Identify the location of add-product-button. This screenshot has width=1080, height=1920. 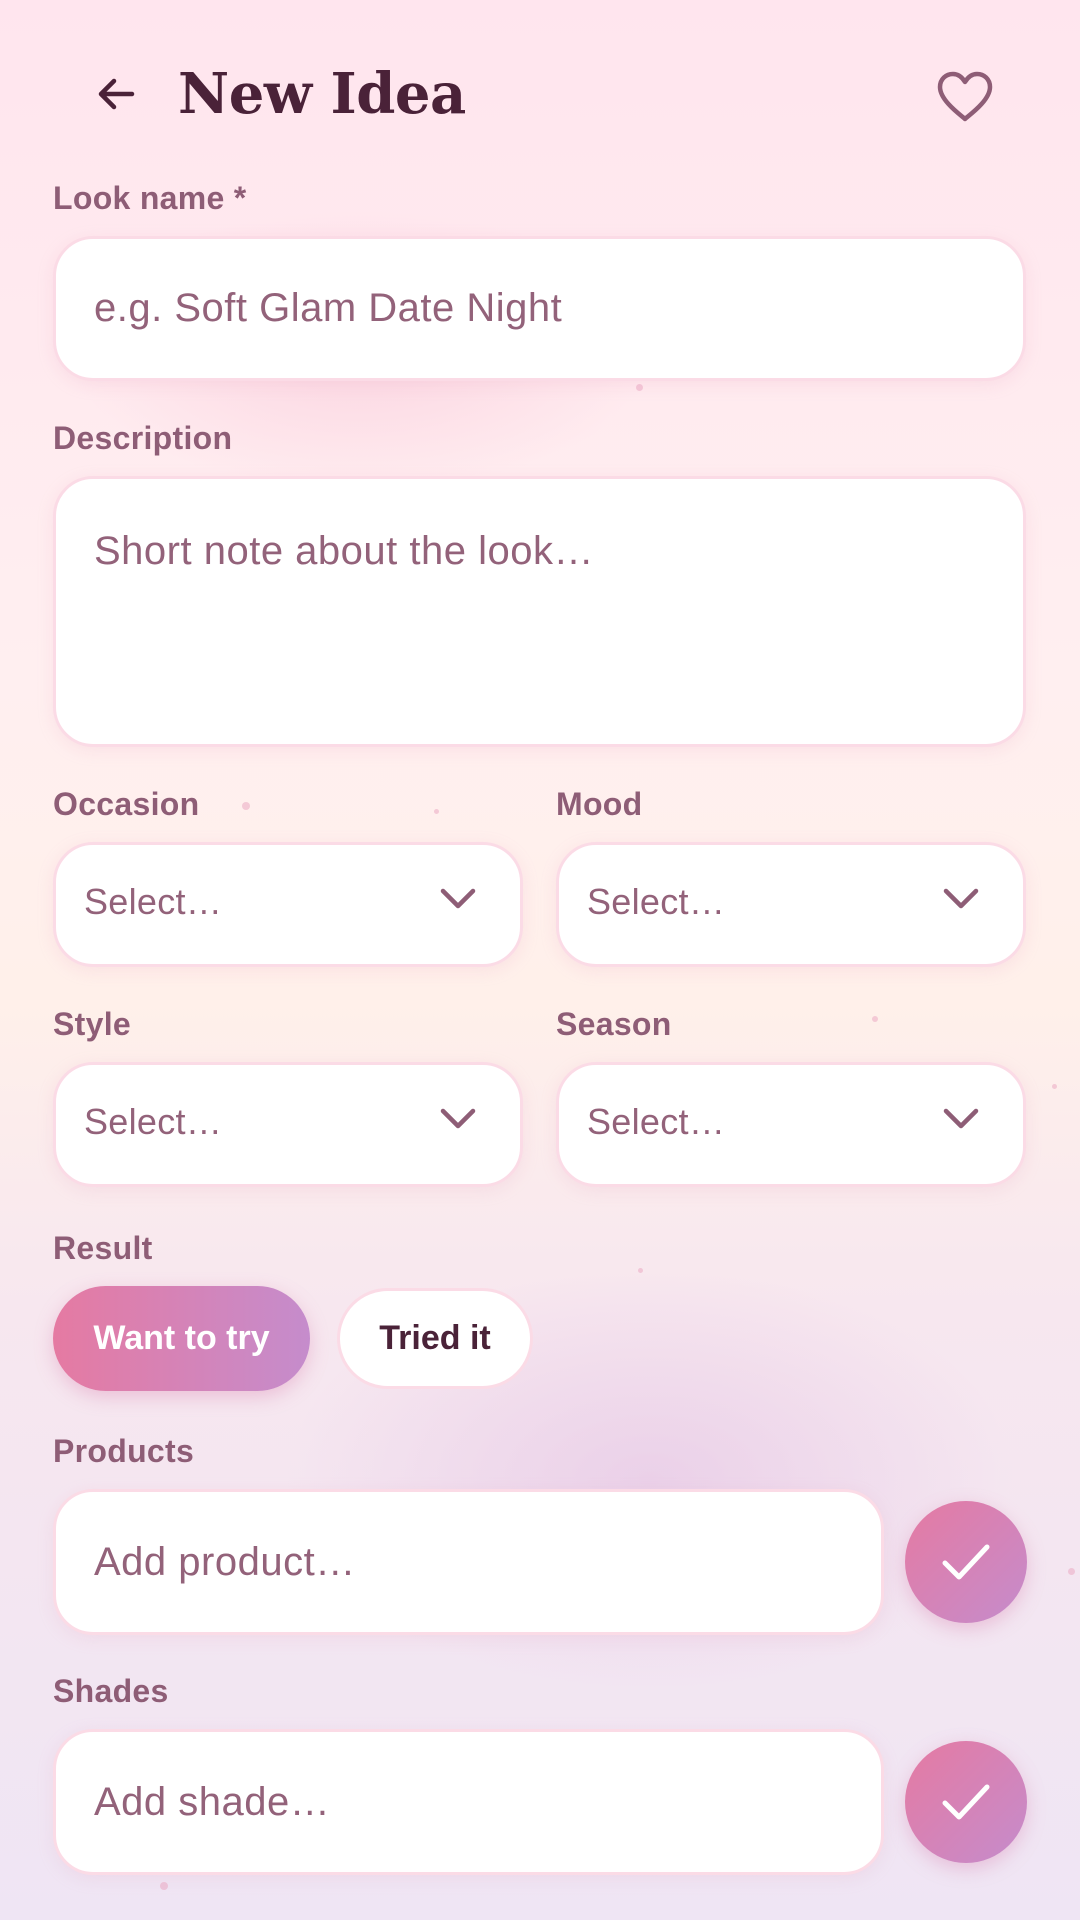
(966, 1562).